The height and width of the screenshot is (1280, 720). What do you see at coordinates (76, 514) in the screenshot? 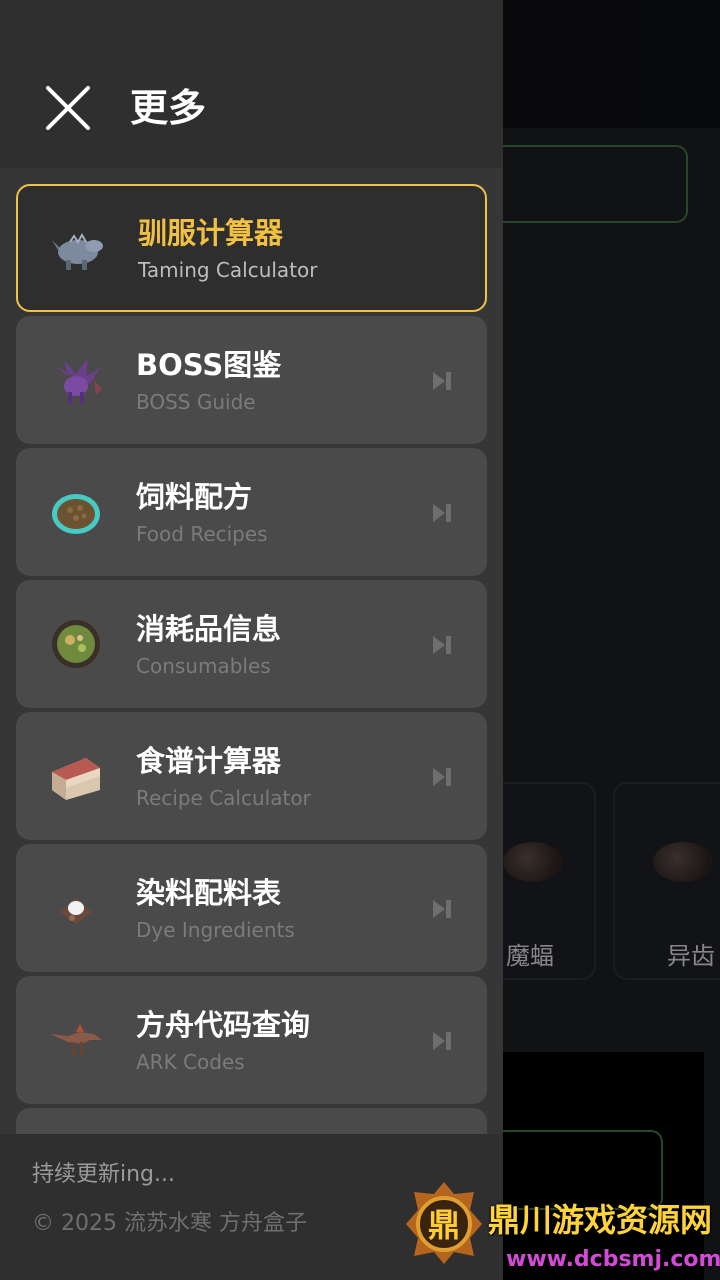
I see `kibble-icon` at bounding box center [76, 514].